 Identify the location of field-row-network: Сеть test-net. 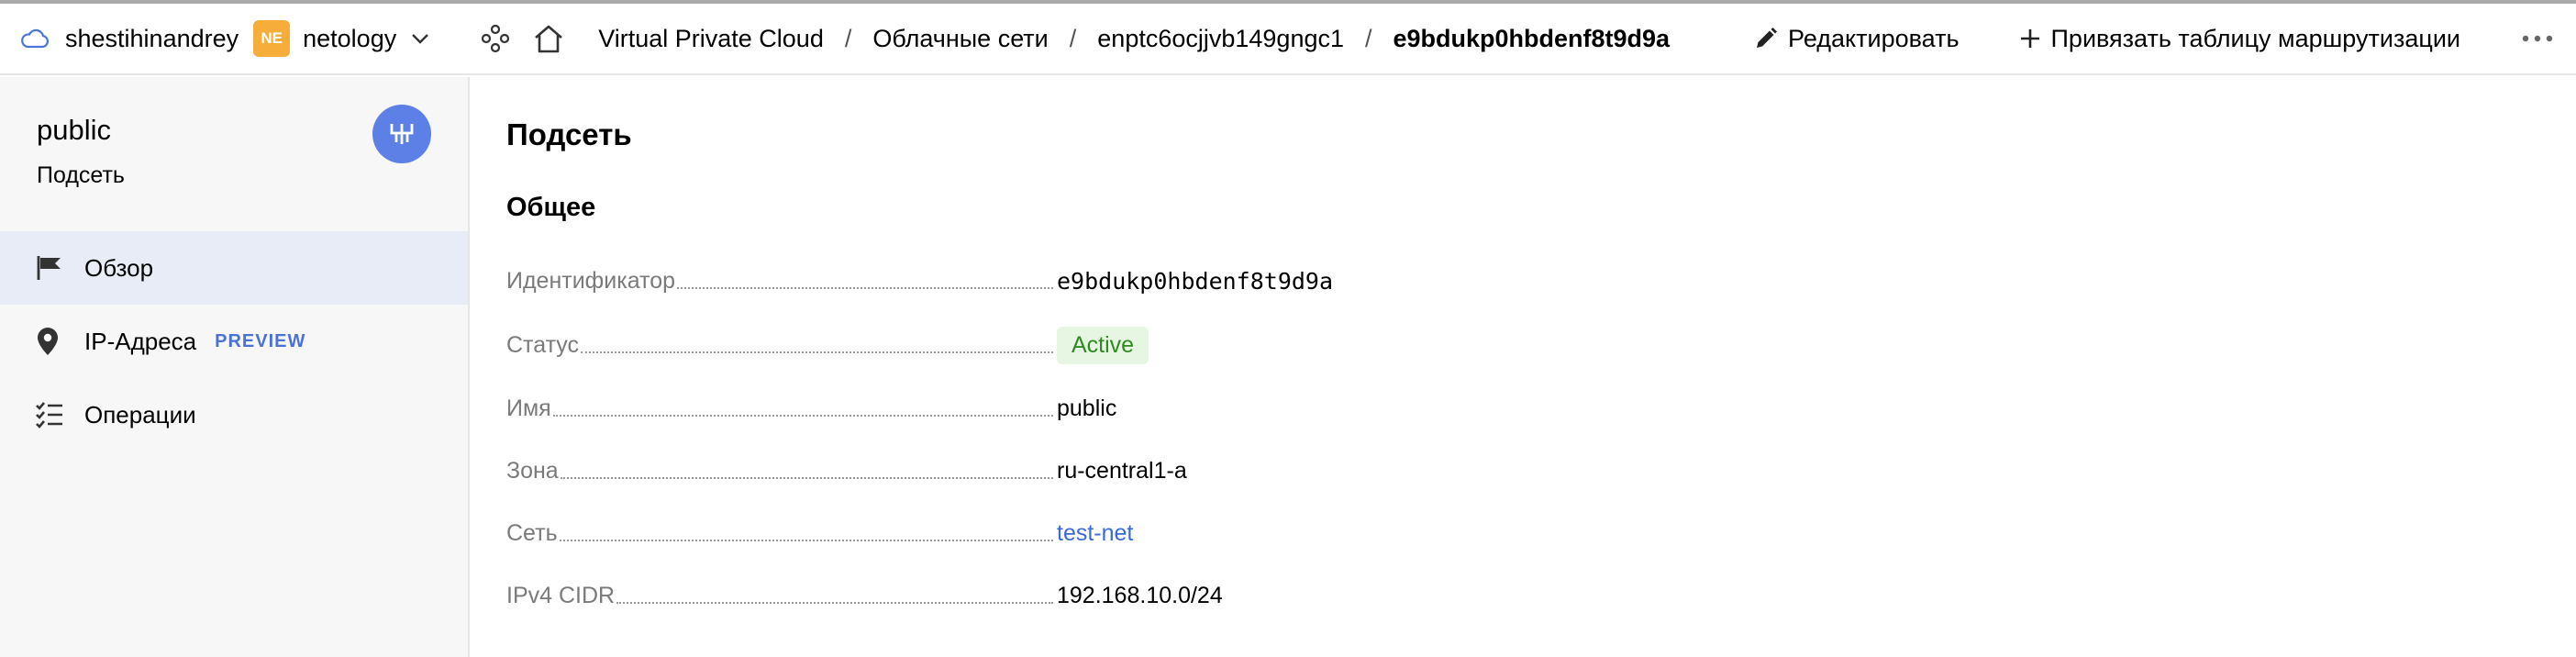
(1056, 533).